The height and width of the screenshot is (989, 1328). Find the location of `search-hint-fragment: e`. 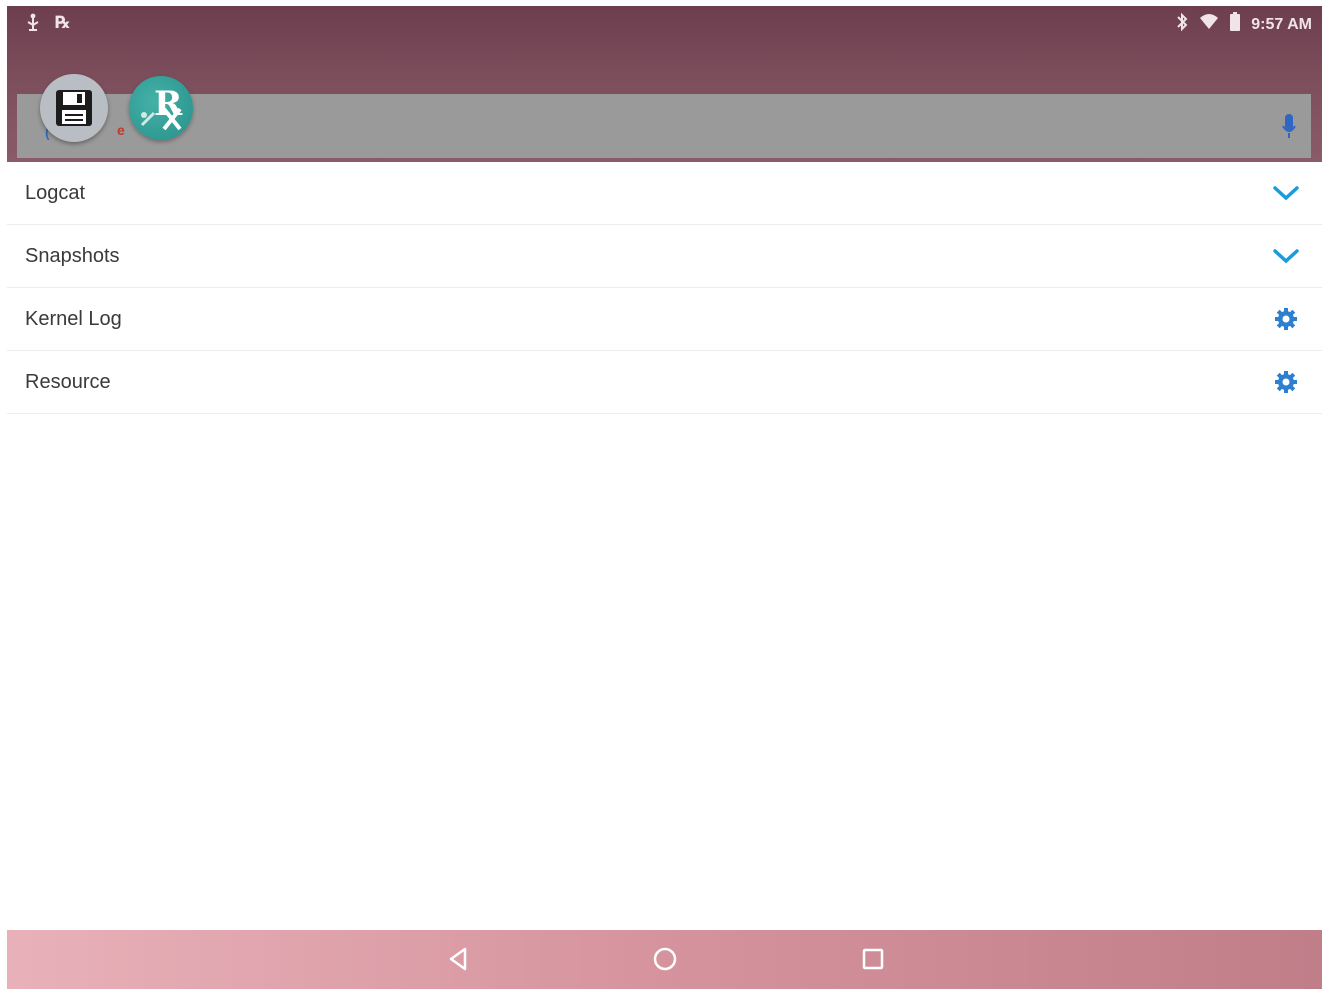

search-hint-fragment: e is located at coordinates (121, 130).